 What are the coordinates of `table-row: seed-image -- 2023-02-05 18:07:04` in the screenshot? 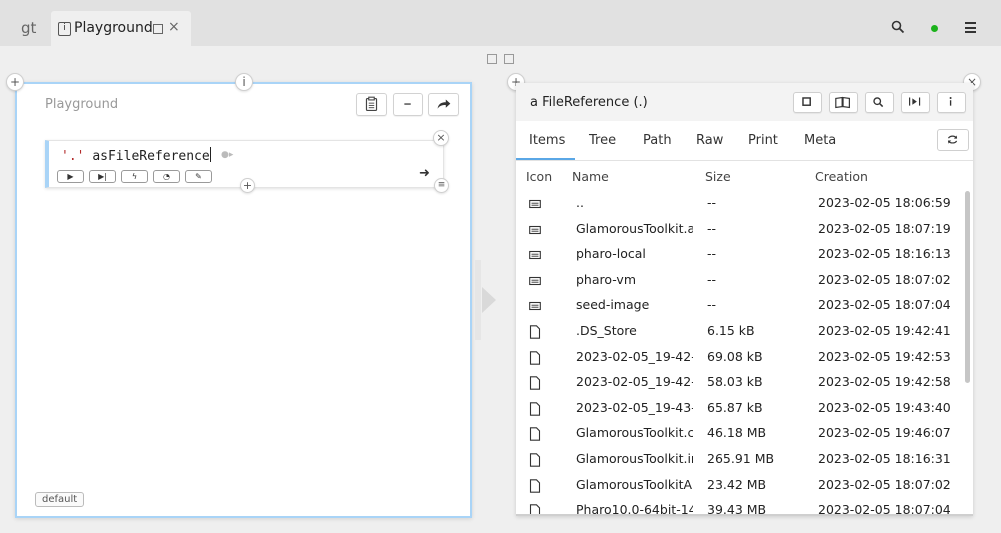 It's located at (741, 305).